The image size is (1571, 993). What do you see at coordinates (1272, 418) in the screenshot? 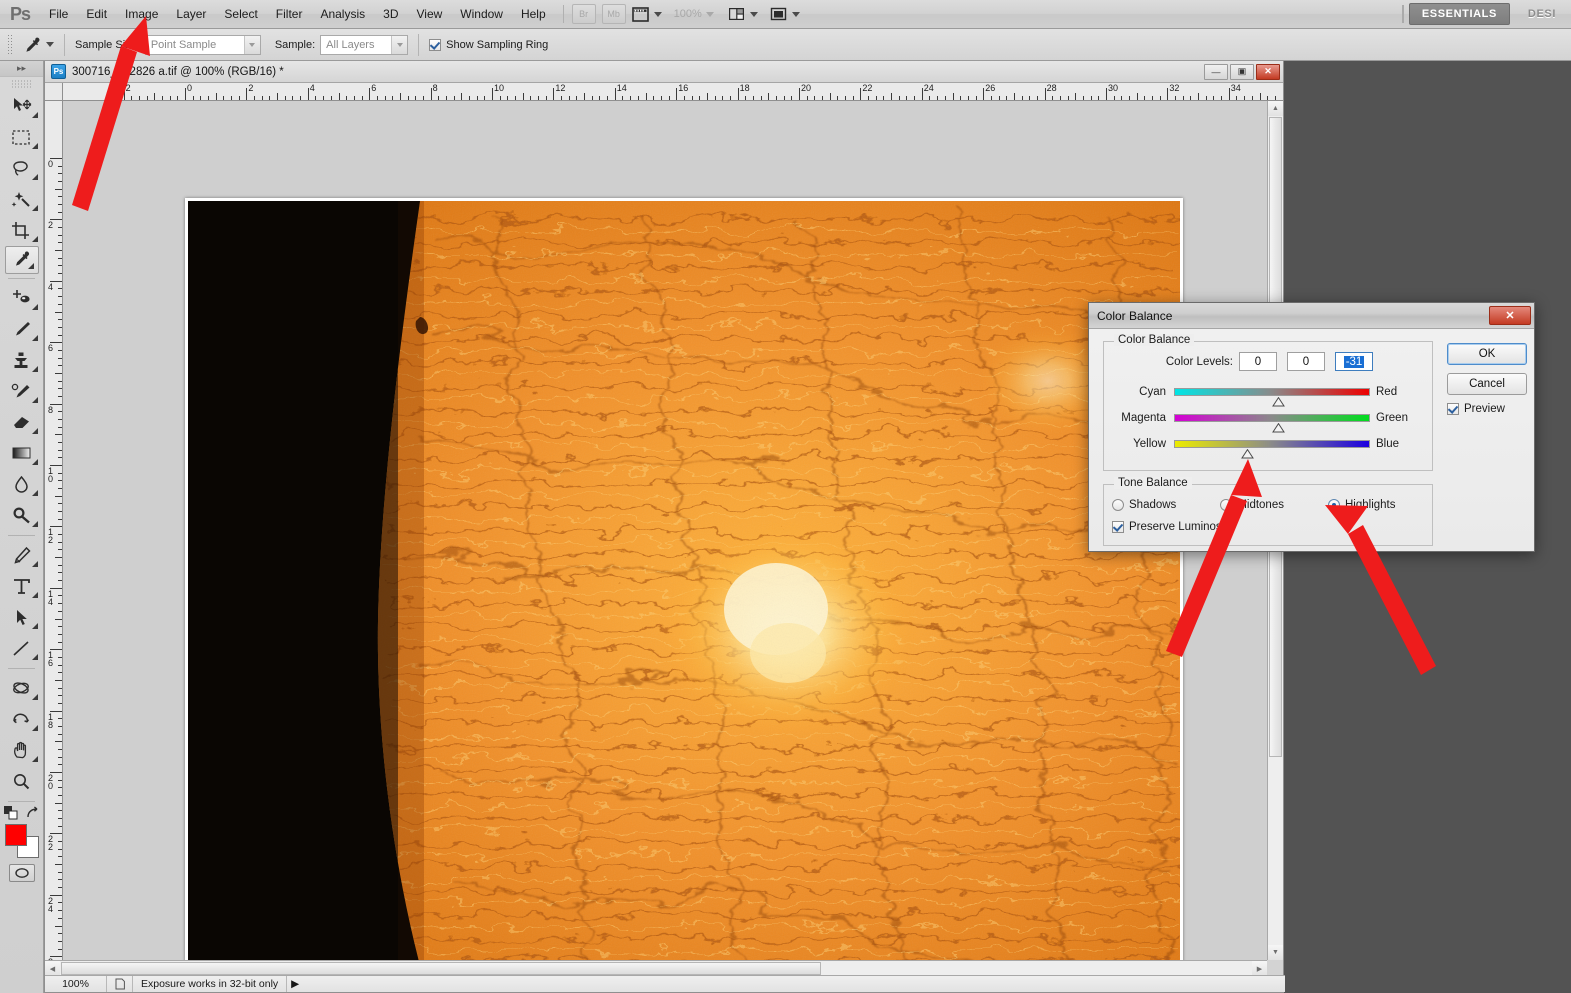
I see `magenta-green-slider-track` at bounding box center [1272, 418].